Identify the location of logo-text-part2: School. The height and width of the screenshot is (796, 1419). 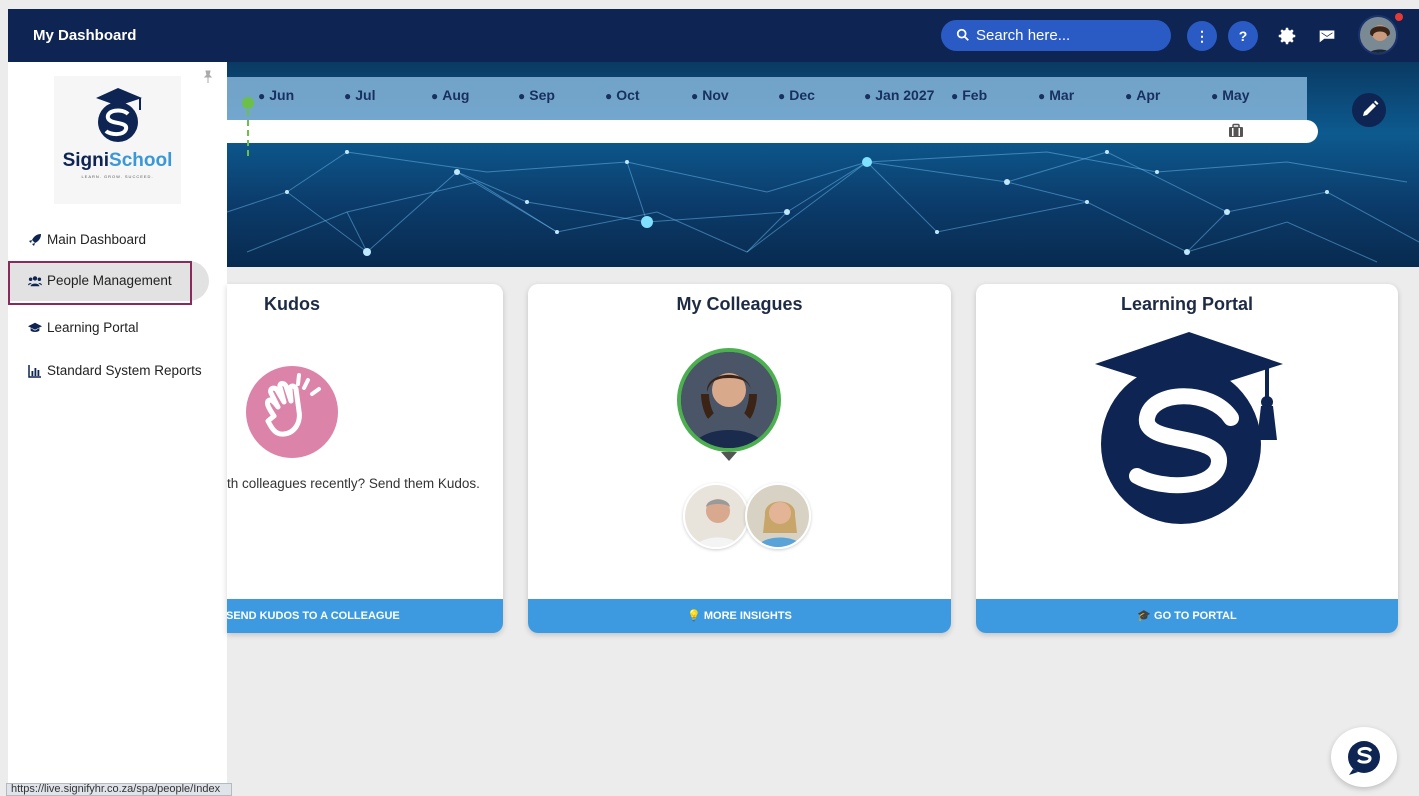
(141, 160).